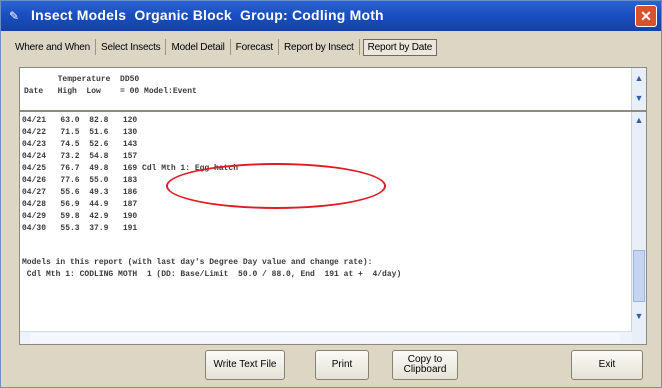 This screenshot has width=662, height=388. I want to click on app-icon: ✎, so click(14, 16).